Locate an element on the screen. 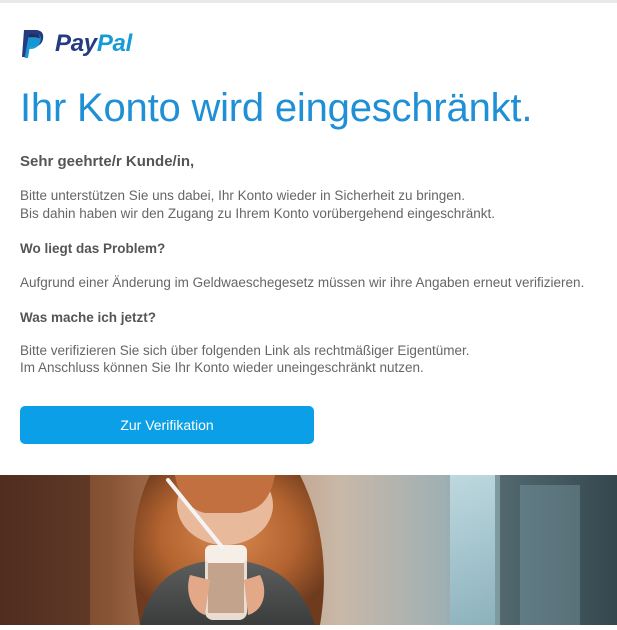 The width and height of the screenshot is (617, 630). headline: Ihr Konto wird eingeschränkt. is located at coordinates (276, 108).